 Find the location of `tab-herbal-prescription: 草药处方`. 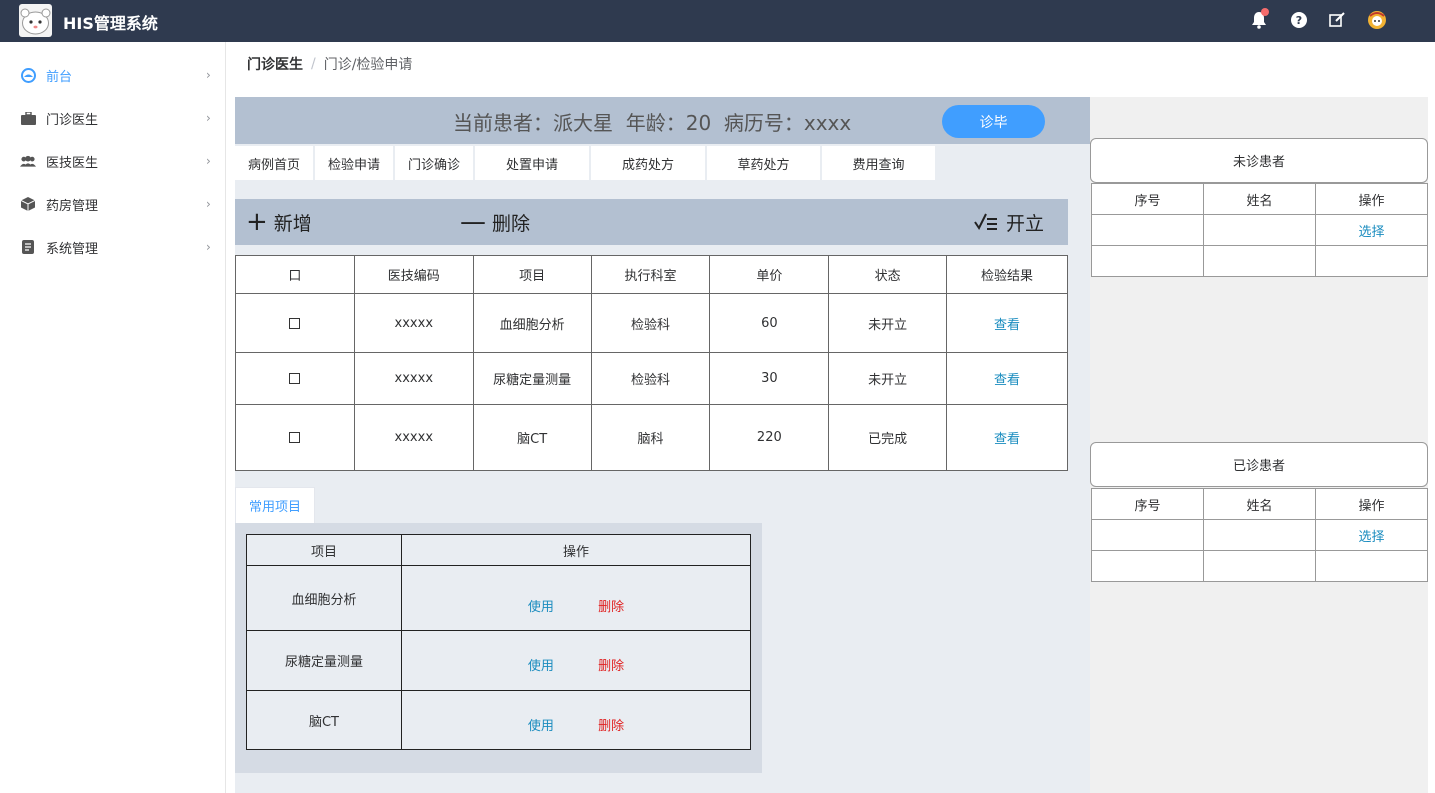

tab-herbal-prescription: 草药处方 is located at coordinates (764, 163).